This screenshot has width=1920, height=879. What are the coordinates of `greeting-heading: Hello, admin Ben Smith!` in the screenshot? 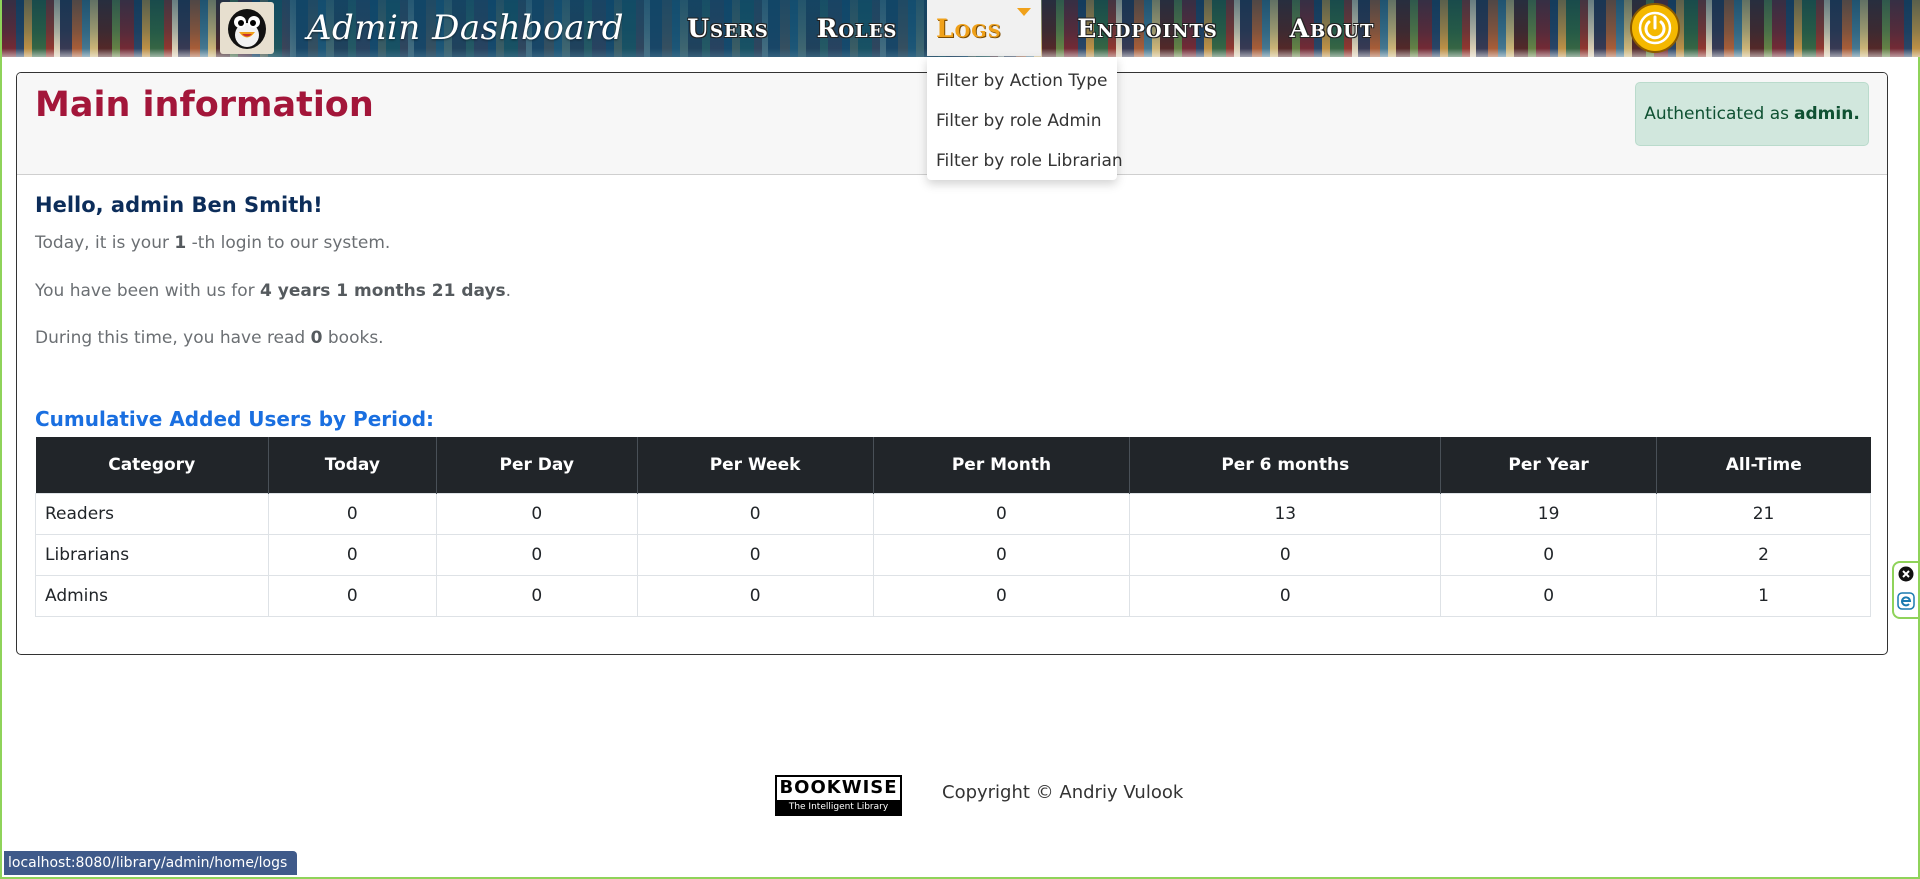 It's located at (179, 205).